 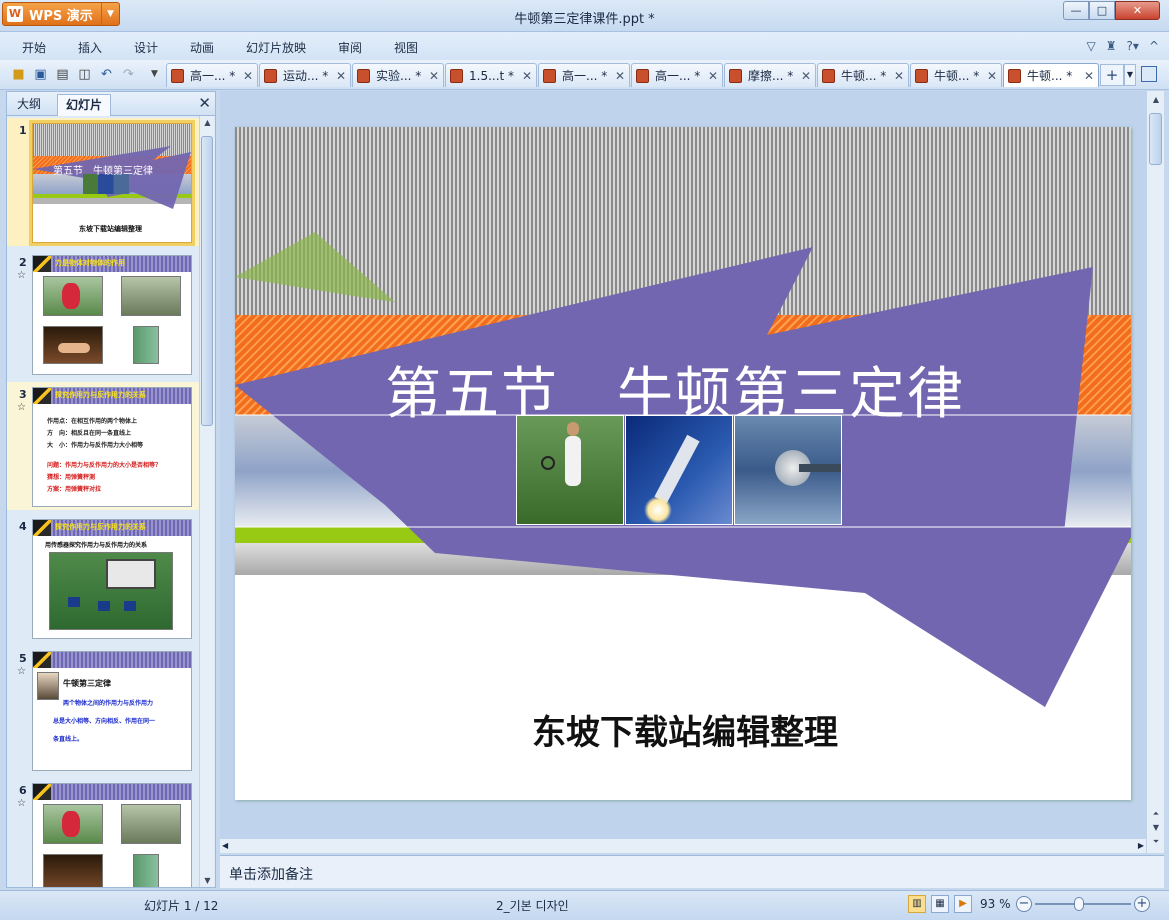 What do you see at coordinates (225, 845) in the screenshot?
I see `scroll-left-icon: ◀` at bounding box center [225, 845].